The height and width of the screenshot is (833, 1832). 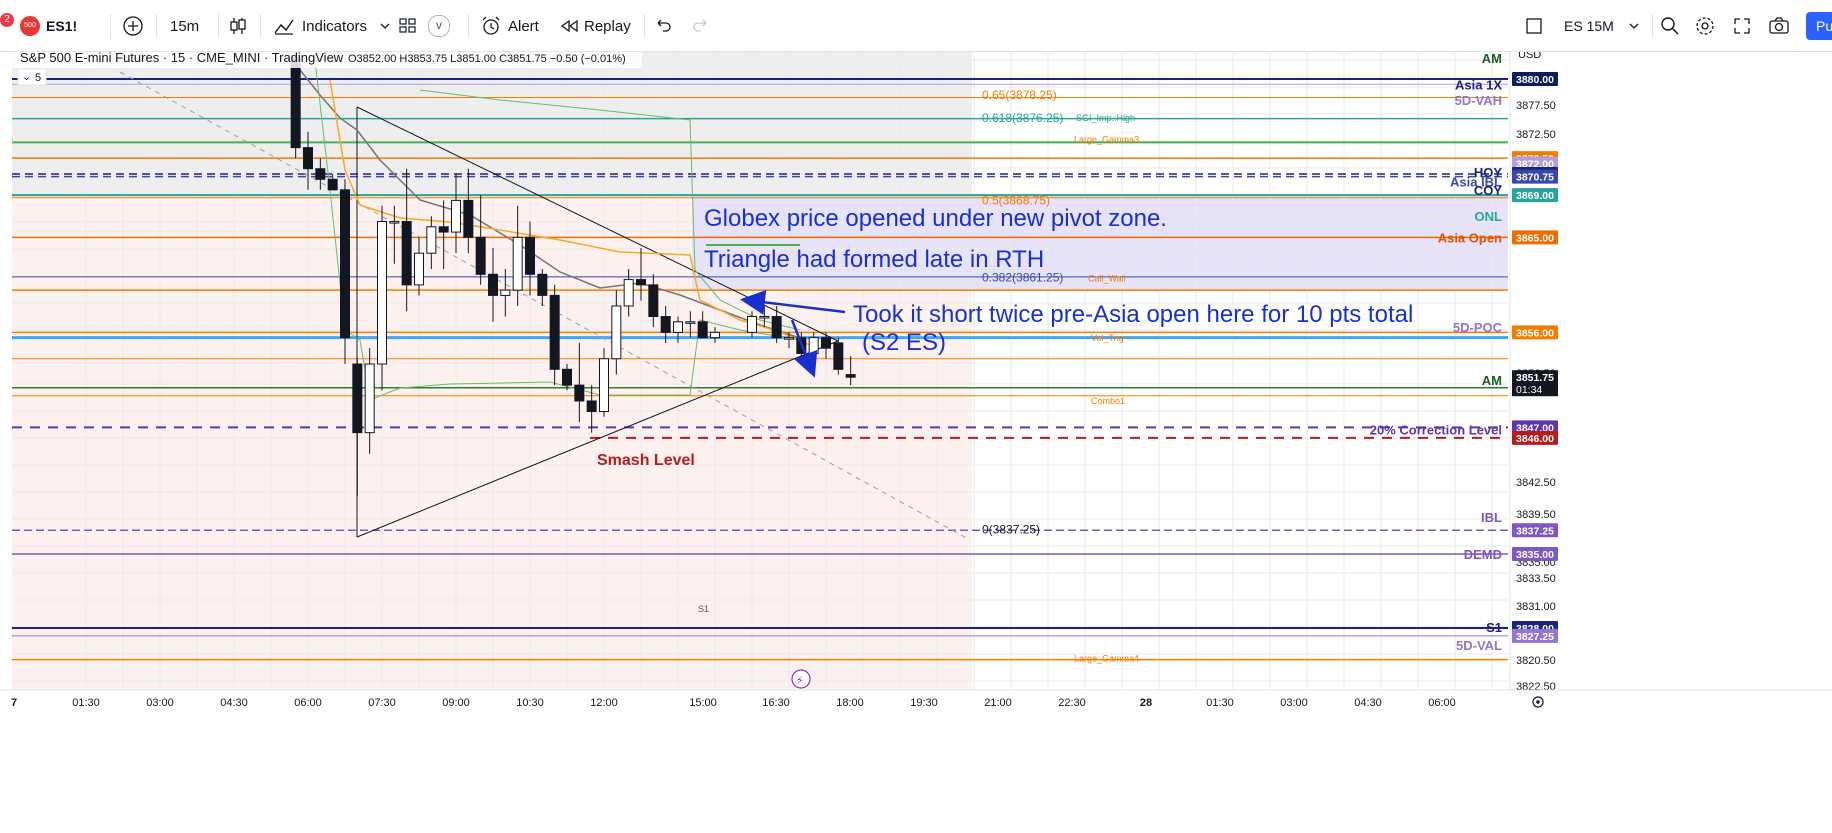 What do you see at coordinates (1478, 100) in the screenshot?
I see `level-label: 5D-VAH` at bounding box center [1478, 100].